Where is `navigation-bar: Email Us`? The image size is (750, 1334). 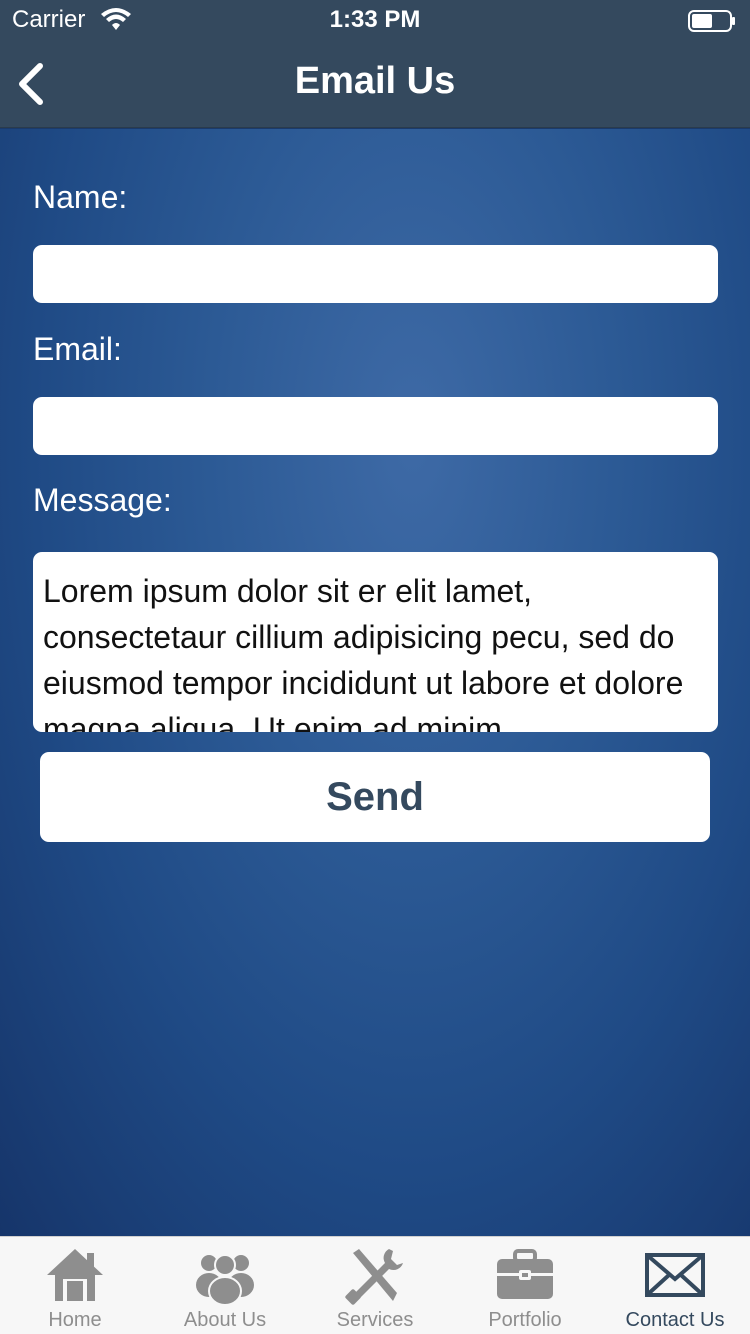 navigation-bar: Email Us is located at coordinates (375, 84).